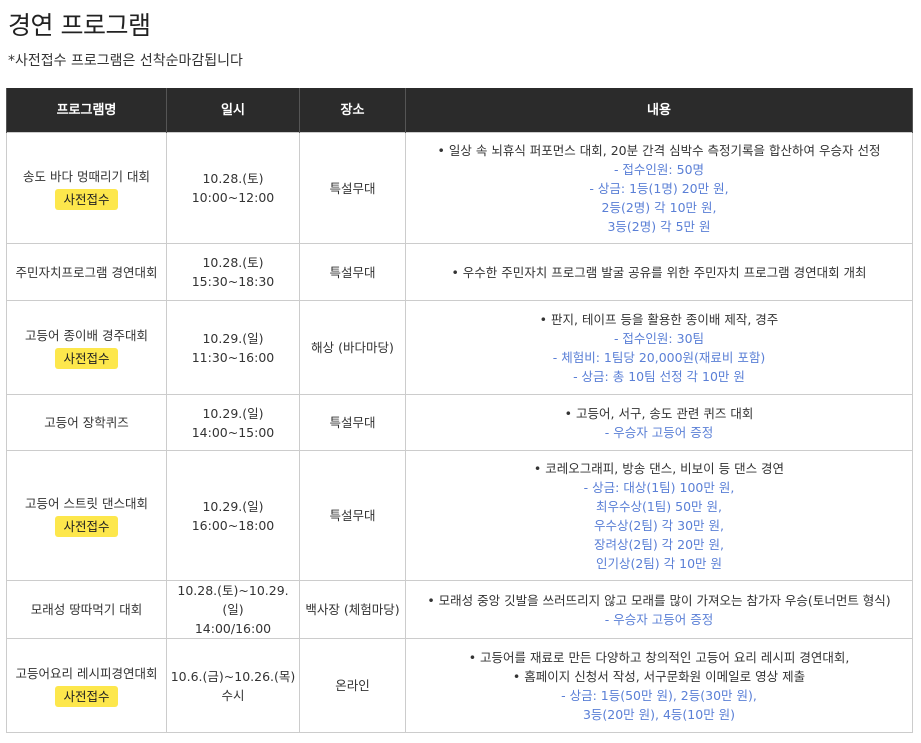 The image size is (921, 743). What do you see at coordinates (125, 61) in the screenshot?
I see `notice-text: *사전접수 프로그램은 선착순마감됩니다` at bounding box center [125, 61].